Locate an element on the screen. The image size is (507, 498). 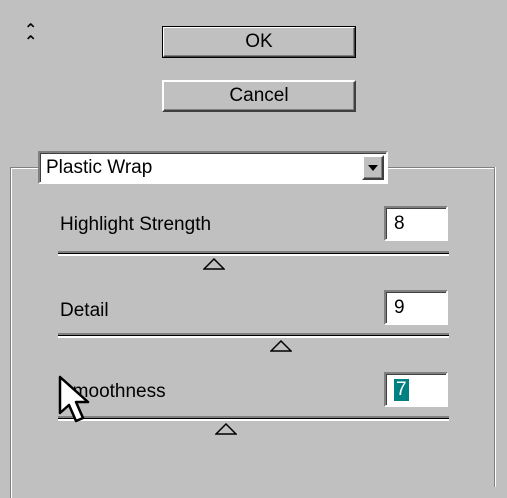
mouse-pointer-icon is located at coordinates (74, 399).